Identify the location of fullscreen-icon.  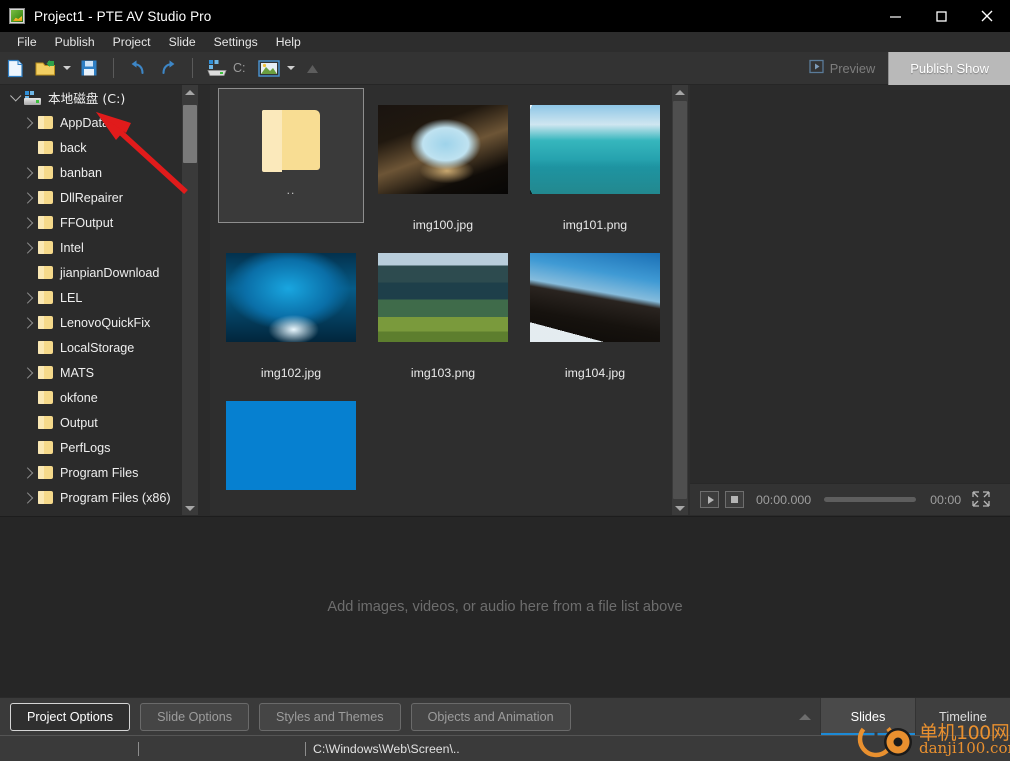
(982, 500).